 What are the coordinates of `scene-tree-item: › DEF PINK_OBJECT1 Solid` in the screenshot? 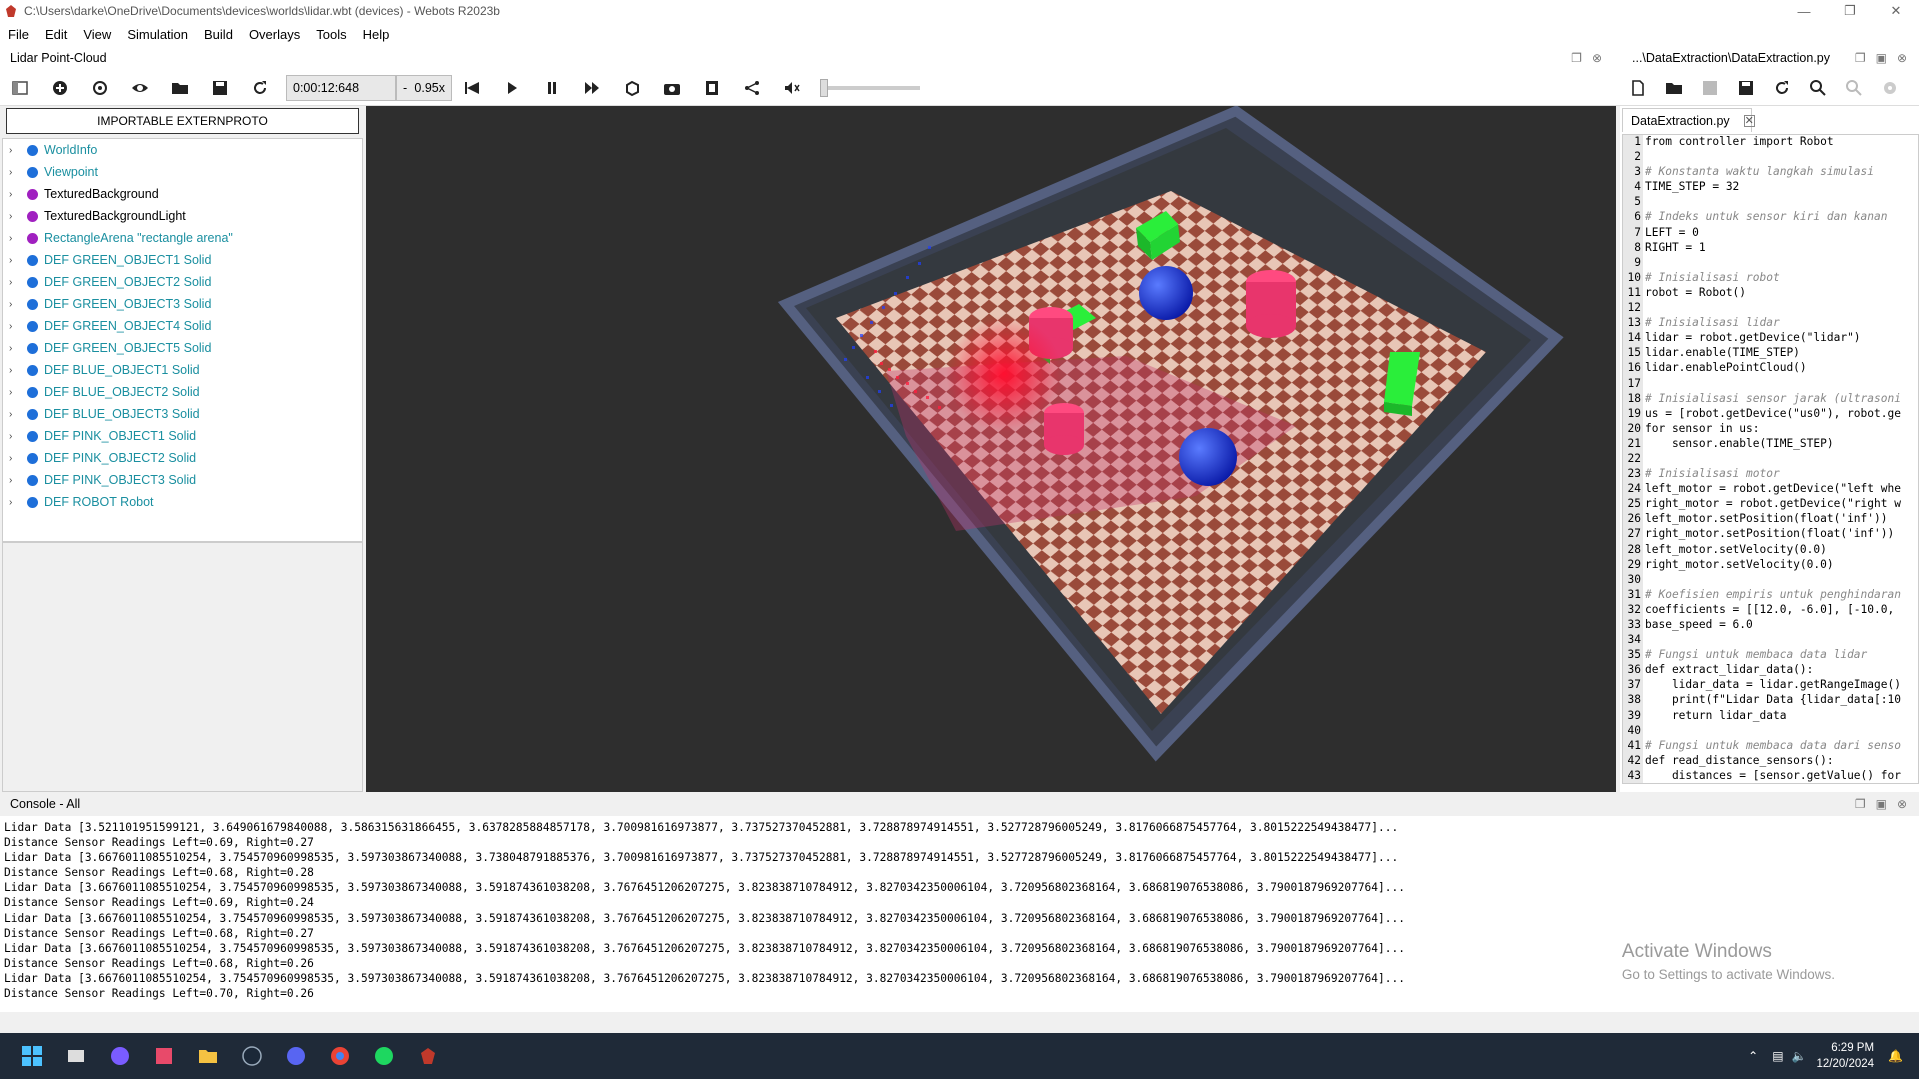 It's located at (182, 436).